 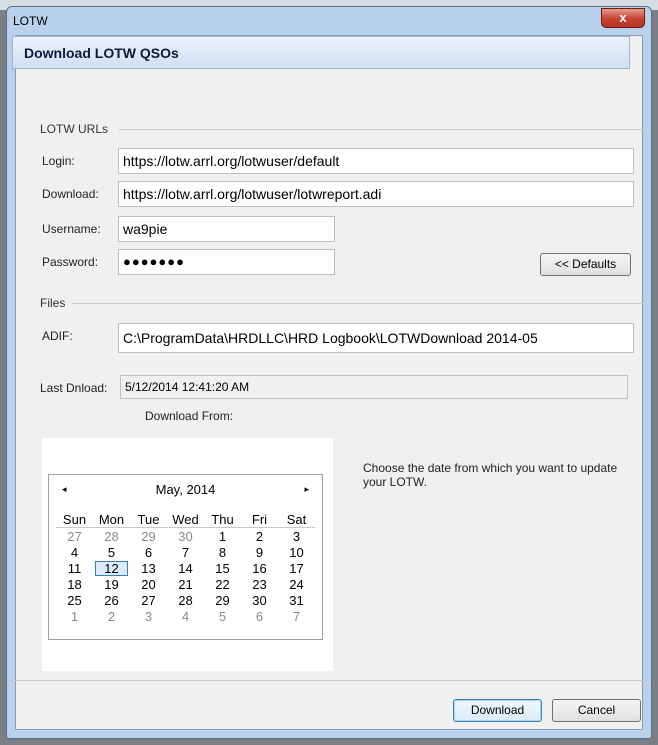 What do you see at coordinates (585, 264) in the screenshot?
I see `defaults-button: << Defaults` at bounding box center [585, 264].